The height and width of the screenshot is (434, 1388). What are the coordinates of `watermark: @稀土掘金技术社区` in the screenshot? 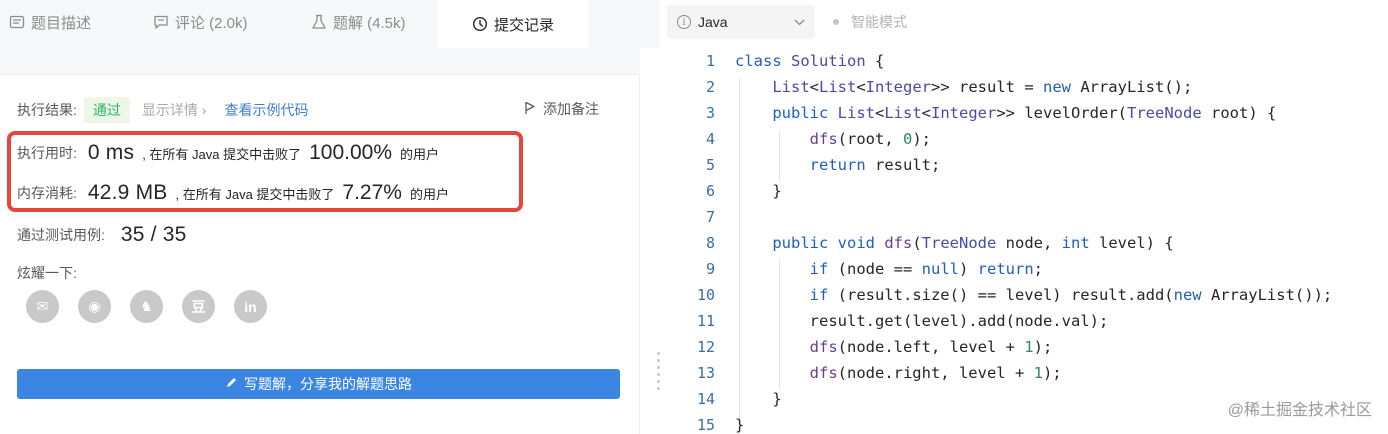 It's located at (1299, 410).